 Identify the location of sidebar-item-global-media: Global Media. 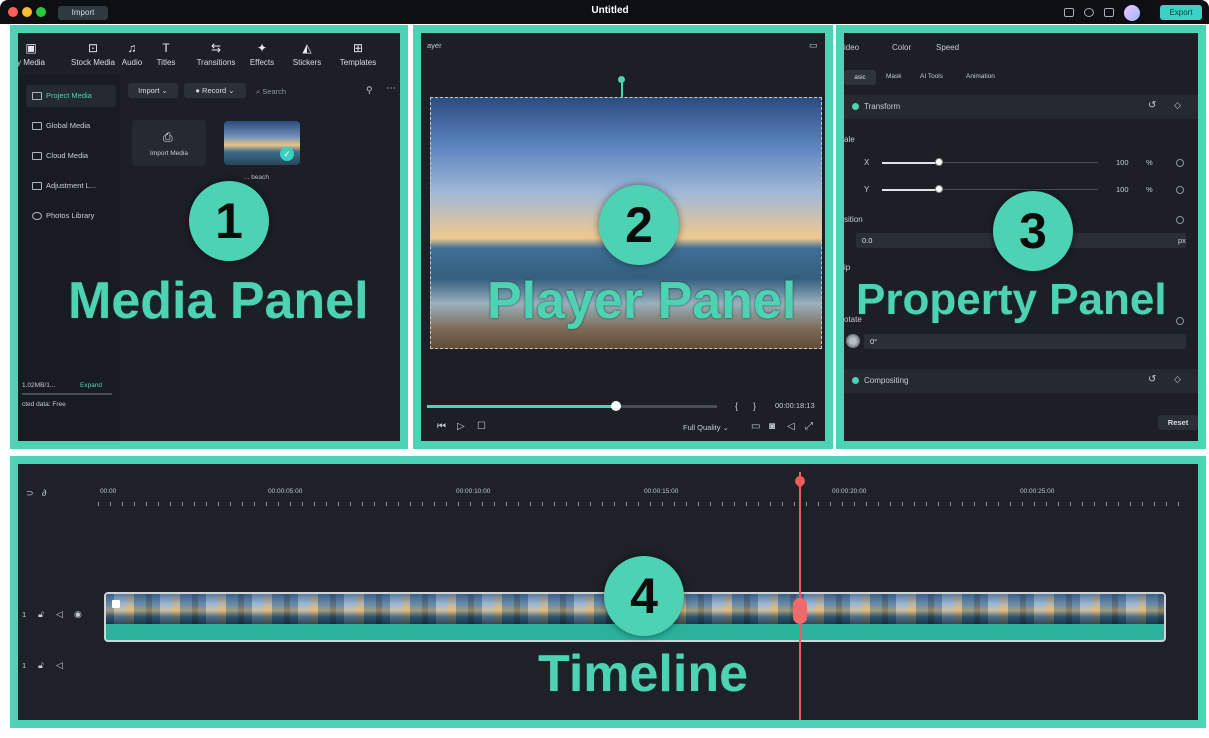
(71, 126).